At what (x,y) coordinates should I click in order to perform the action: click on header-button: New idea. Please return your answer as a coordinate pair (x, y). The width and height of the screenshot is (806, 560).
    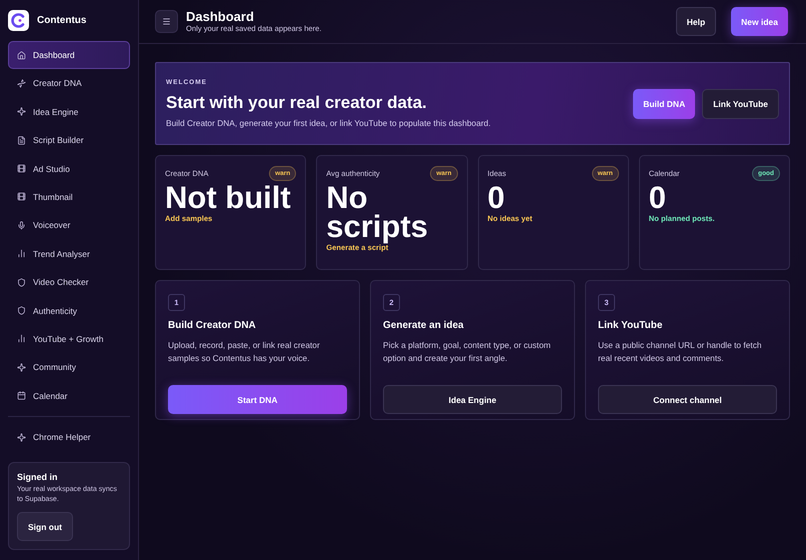
    Looking at the image, I should click on (759, 21).